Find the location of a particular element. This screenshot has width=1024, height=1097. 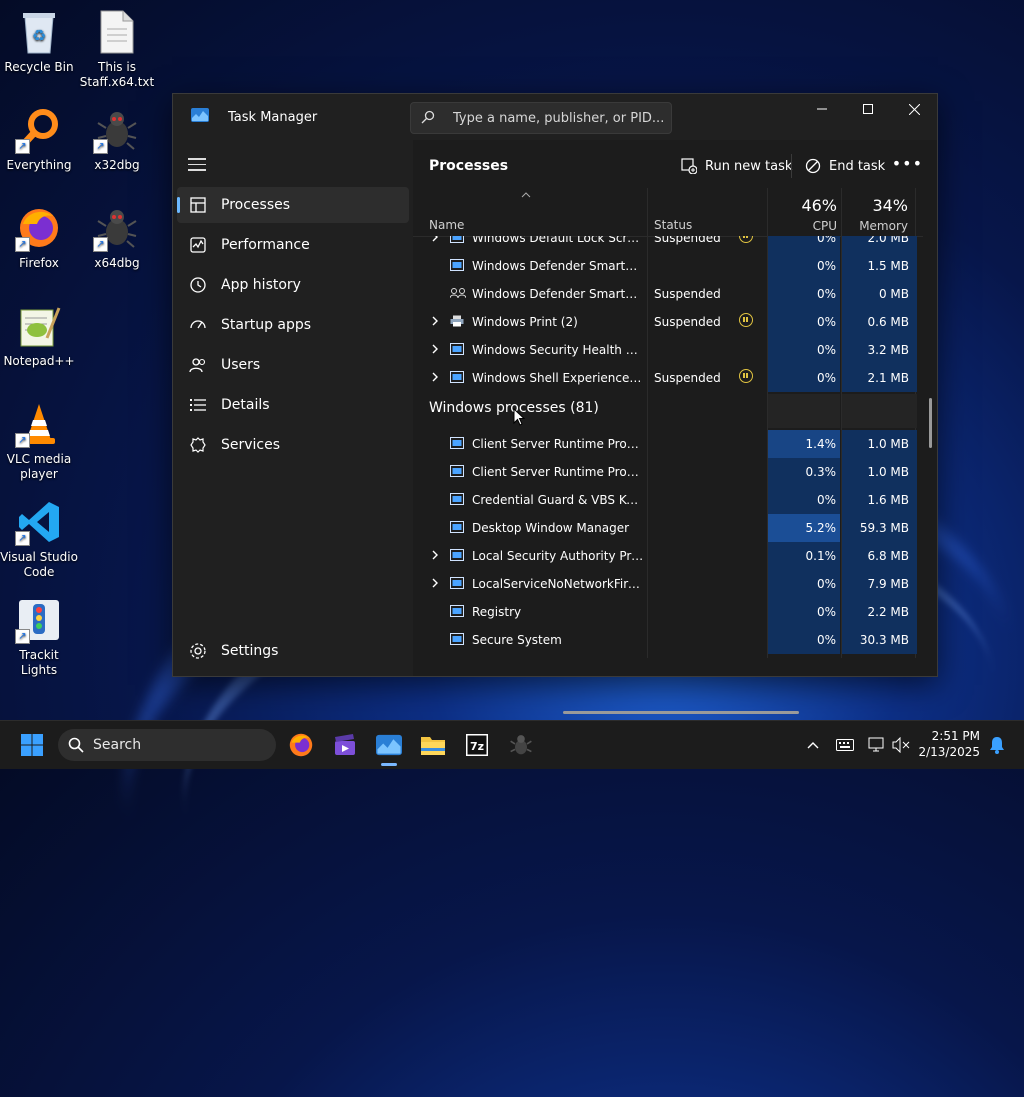

nav-item-services: Services is located at coordinates (293, 445).